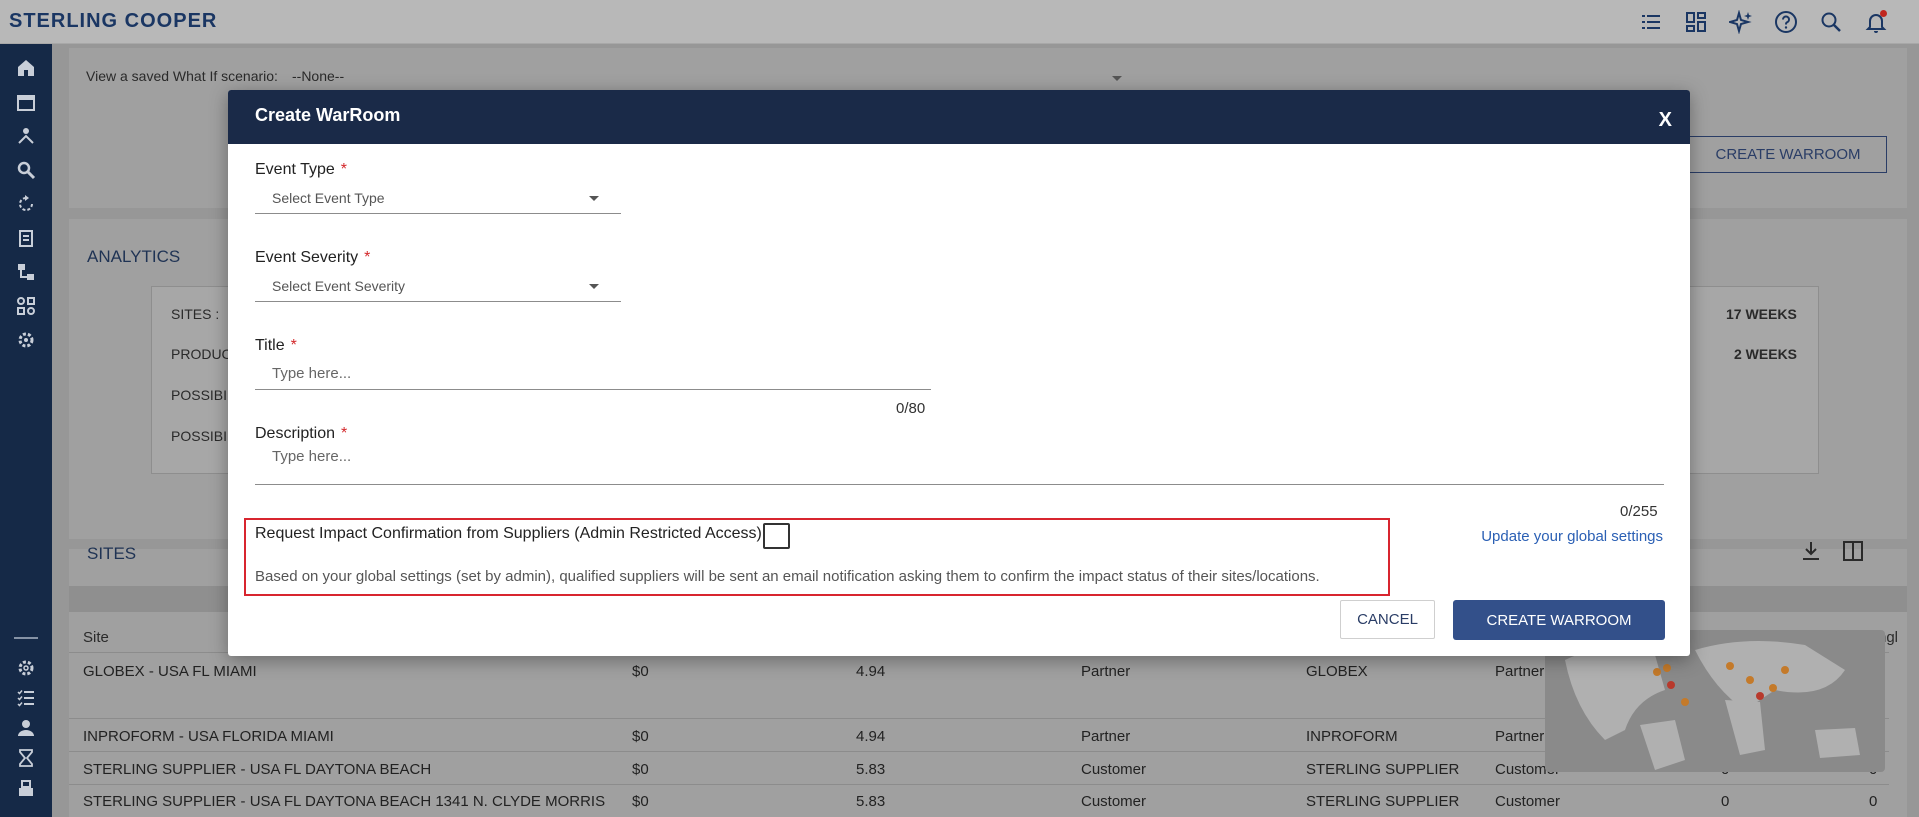  What do you see at coordinates (1766, 354) in the screenshot?
I see `analytics-value: 2 WEEKS` at bounding box center [1766, 354].